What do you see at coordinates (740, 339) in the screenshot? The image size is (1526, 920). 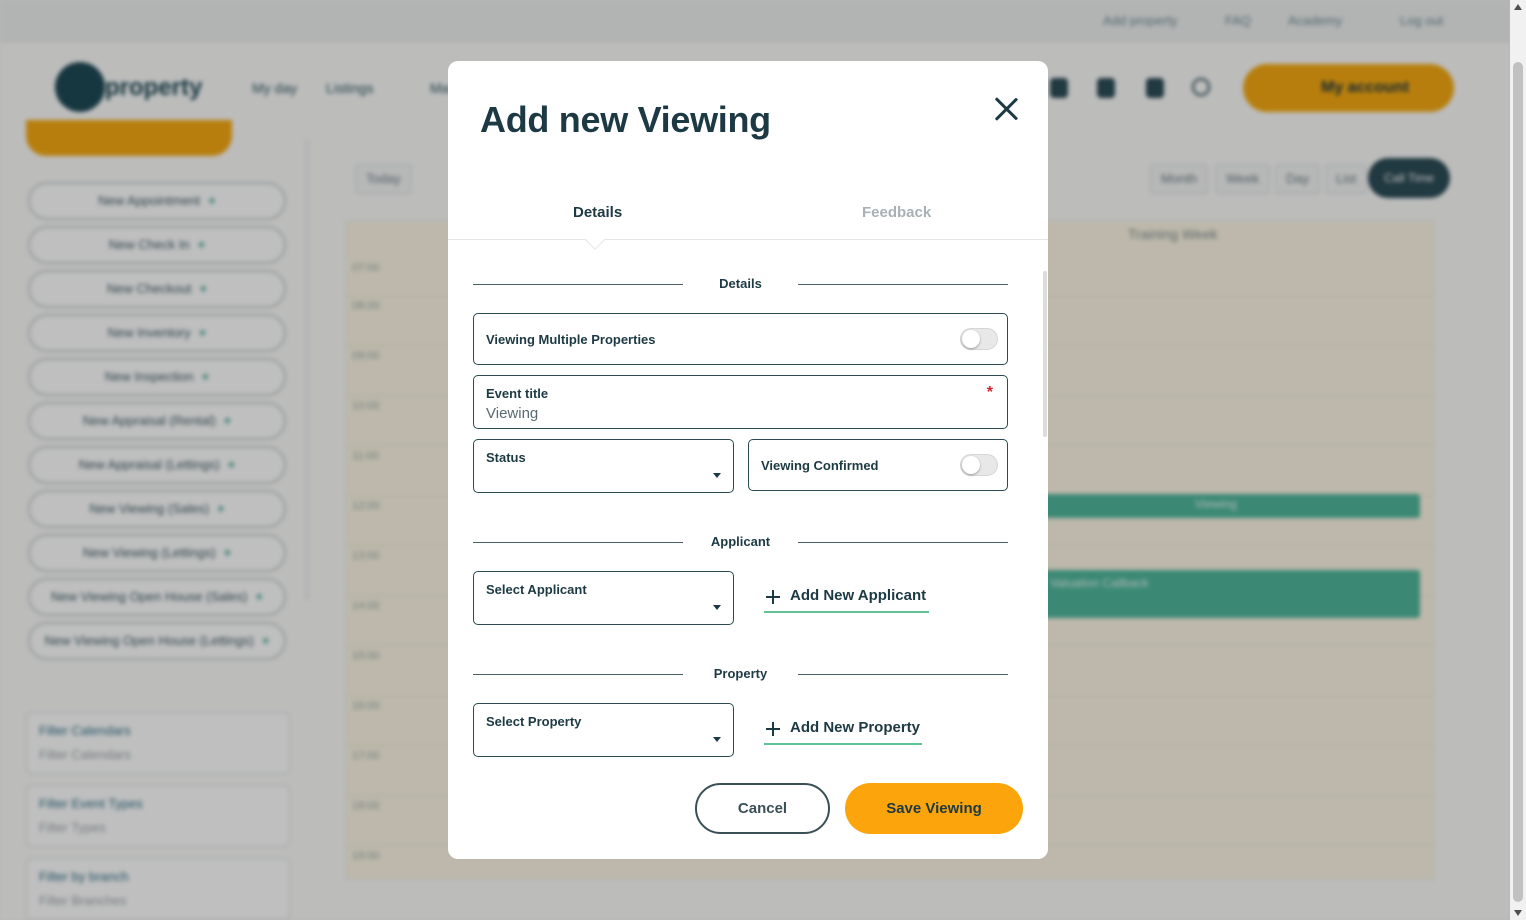 I see `viewing-multiple-properties-field: Viewing Multiple Properties` at bounding box center [740, 339].